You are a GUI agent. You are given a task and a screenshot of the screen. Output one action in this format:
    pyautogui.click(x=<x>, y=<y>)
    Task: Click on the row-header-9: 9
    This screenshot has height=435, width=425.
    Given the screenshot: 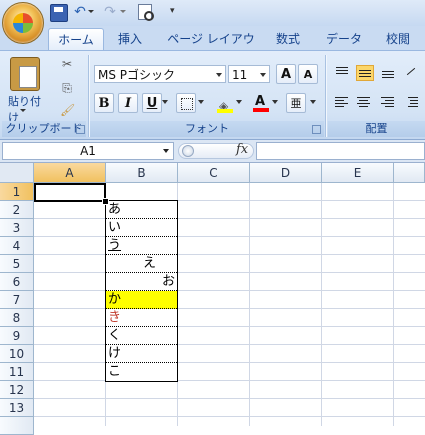 What is the action you would take?
    pyautogui.click(x=17, y=336)
    